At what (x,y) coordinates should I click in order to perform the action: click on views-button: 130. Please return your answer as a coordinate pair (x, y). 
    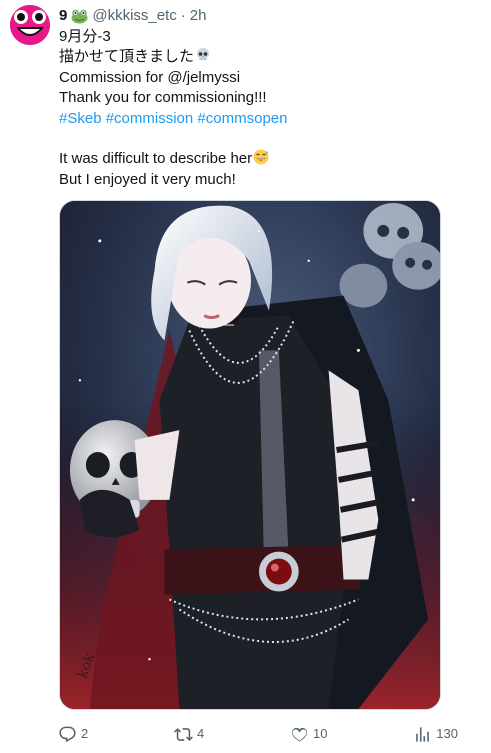
    Looking at the image, I should click on (435, 734).